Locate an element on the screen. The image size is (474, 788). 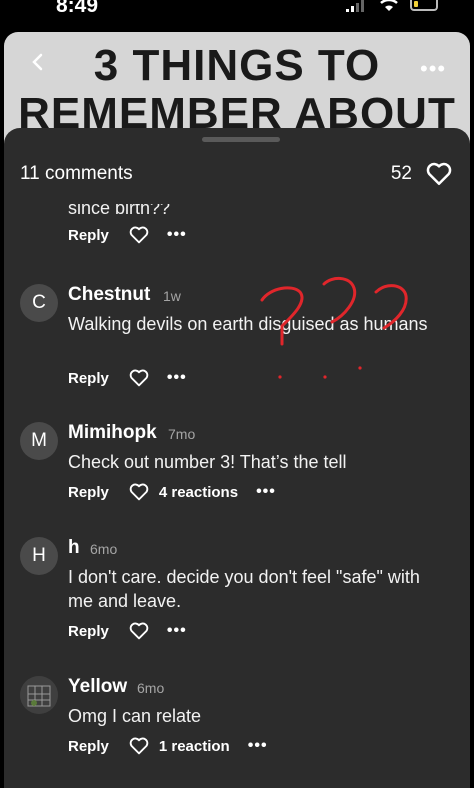
sheet-grab-handle is located at coordinates (241, 139).